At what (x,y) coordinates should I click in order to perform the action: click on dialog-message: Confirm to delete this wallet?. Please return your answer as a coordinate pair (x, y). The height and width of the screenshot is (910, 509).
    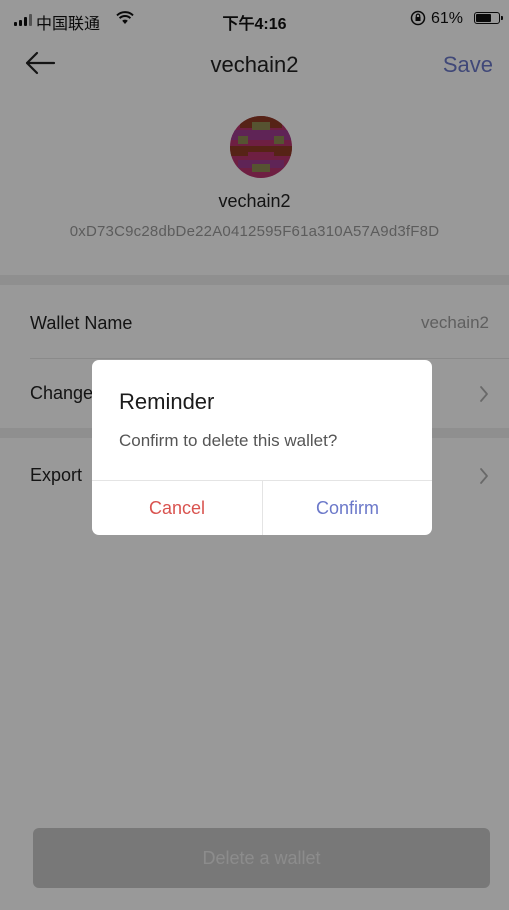
    Looking at the image, I should click on (228, 440).